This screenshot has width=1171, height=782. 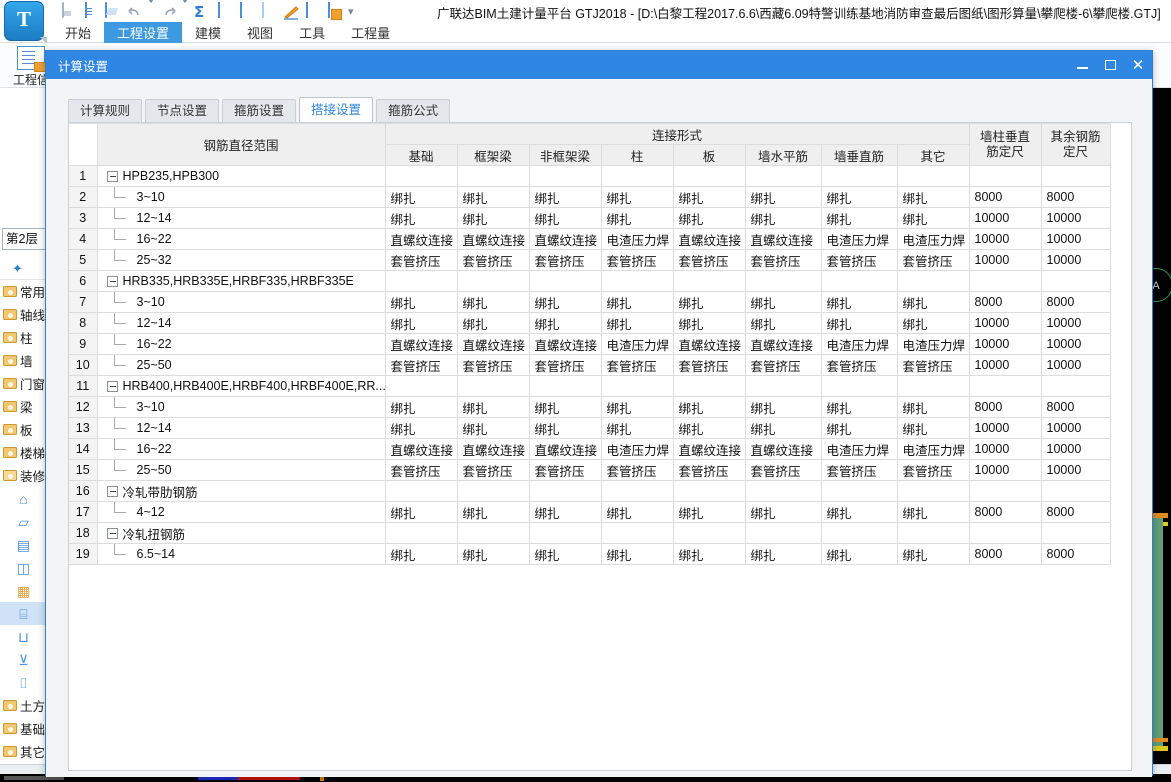 I want to click on table-row: 7 3~10 绑扎 绑扎 绑扎 绑扎 绑扎 绑扎 绑扎 绑扎 8000 8000, so click(x=590, y=302).